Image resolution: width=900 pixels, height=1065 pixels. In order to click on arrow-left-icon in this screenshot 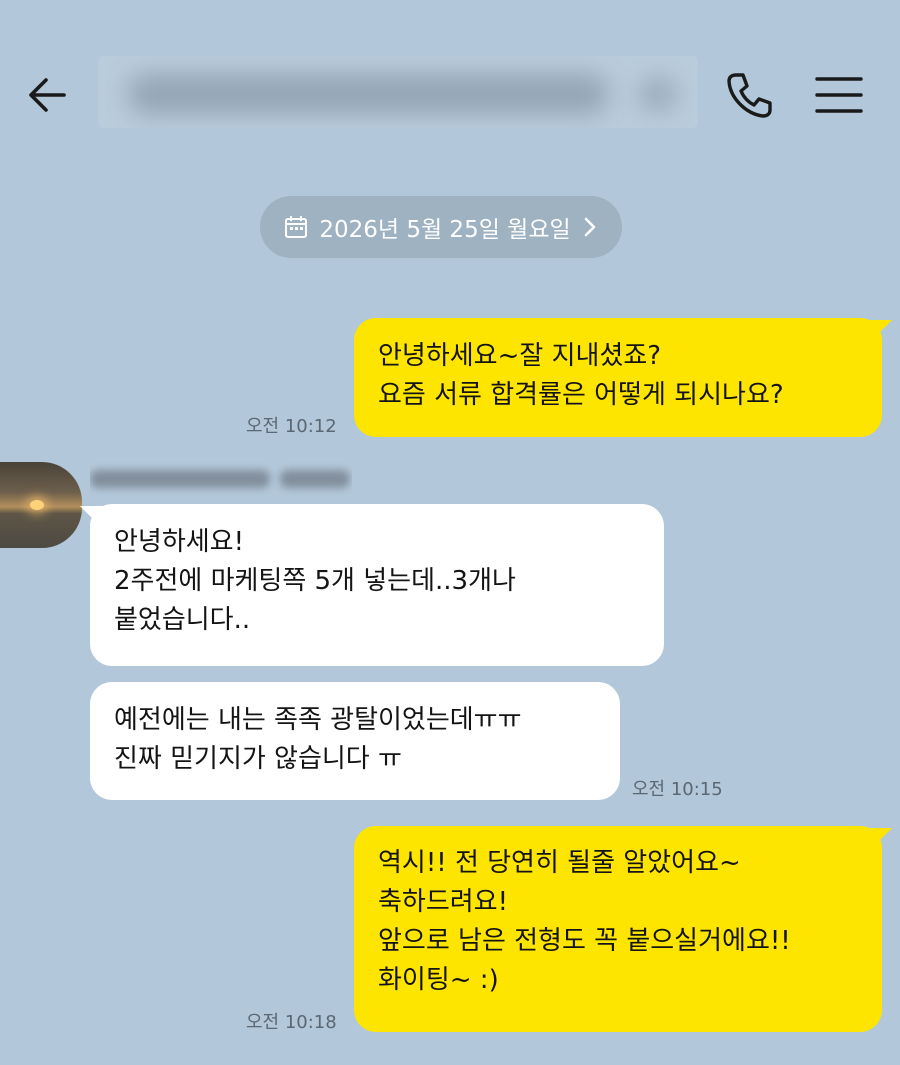, I will do `click(47, 95)`.